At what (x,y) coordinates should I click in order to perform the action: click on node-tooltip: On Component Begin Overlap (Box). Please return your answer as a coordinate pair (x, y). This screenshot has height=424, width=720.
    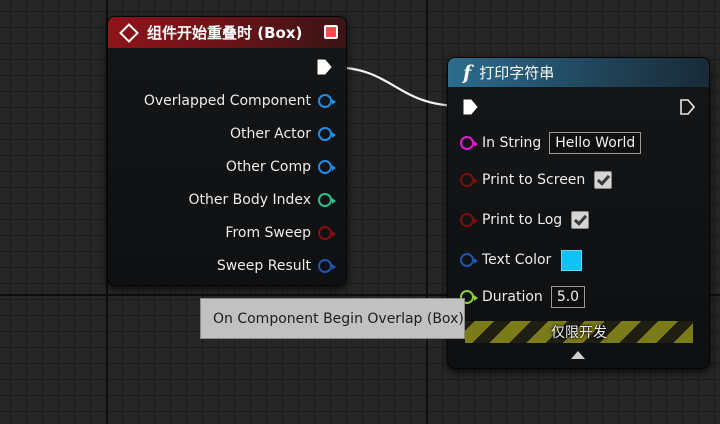
    Looking at the image, I should click on (332, 318).